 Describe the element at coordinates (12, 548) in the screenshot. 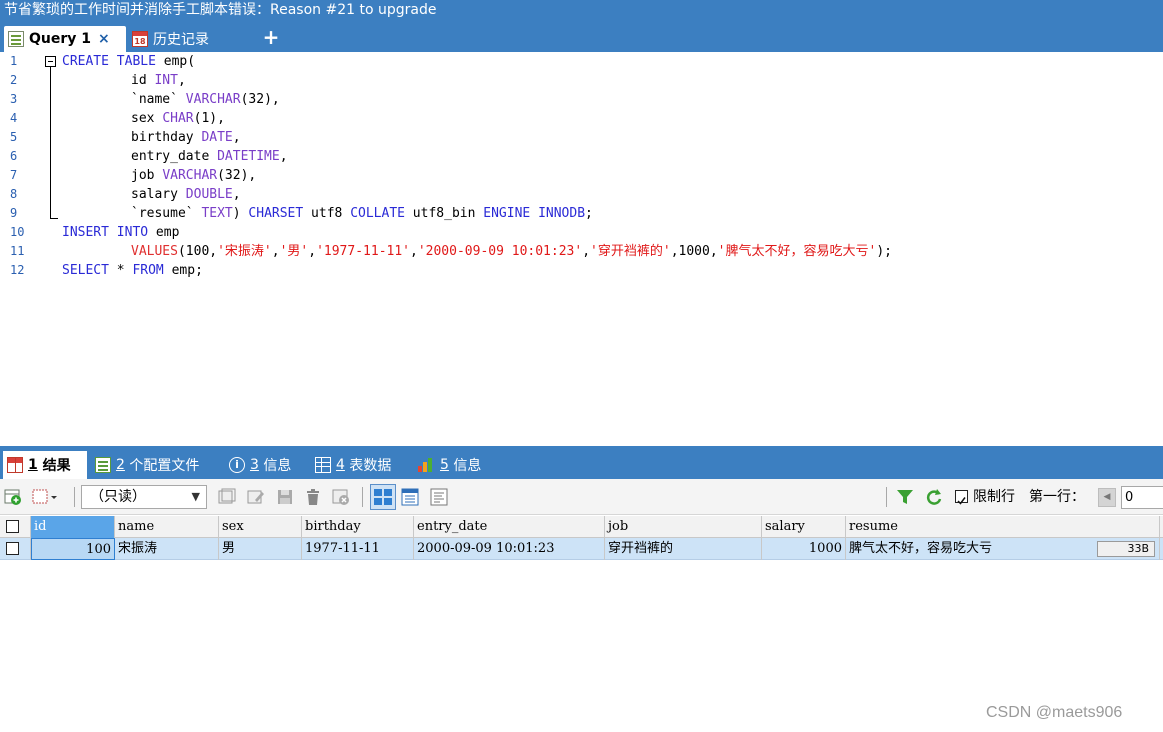

I see `row-checkbox` at that location.